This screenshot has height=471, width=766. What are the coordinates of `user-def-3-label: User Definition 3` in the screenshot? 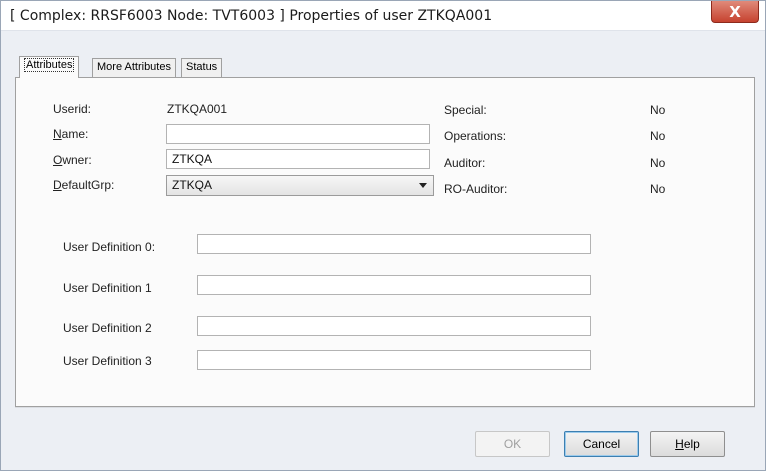 It's located at (107, 361).